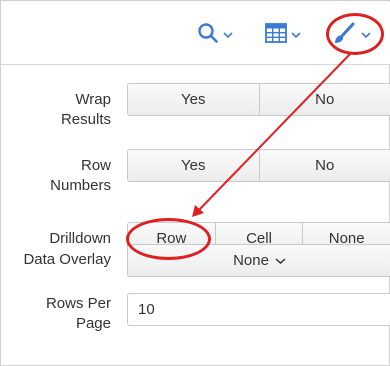  I want to click on rows-per-page-input: 10, so click(258, 309).